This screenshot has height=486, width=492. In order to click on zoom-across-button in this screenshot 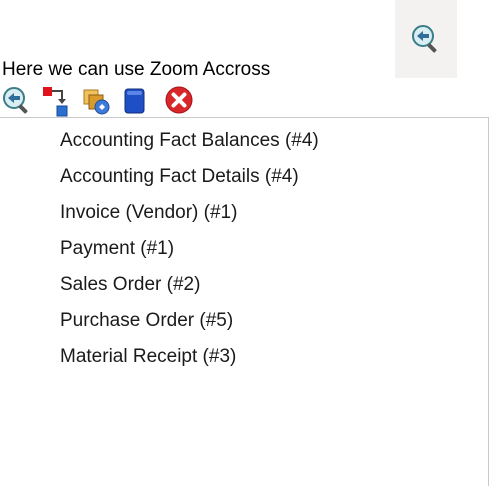, I will do `click(17, 101)`.